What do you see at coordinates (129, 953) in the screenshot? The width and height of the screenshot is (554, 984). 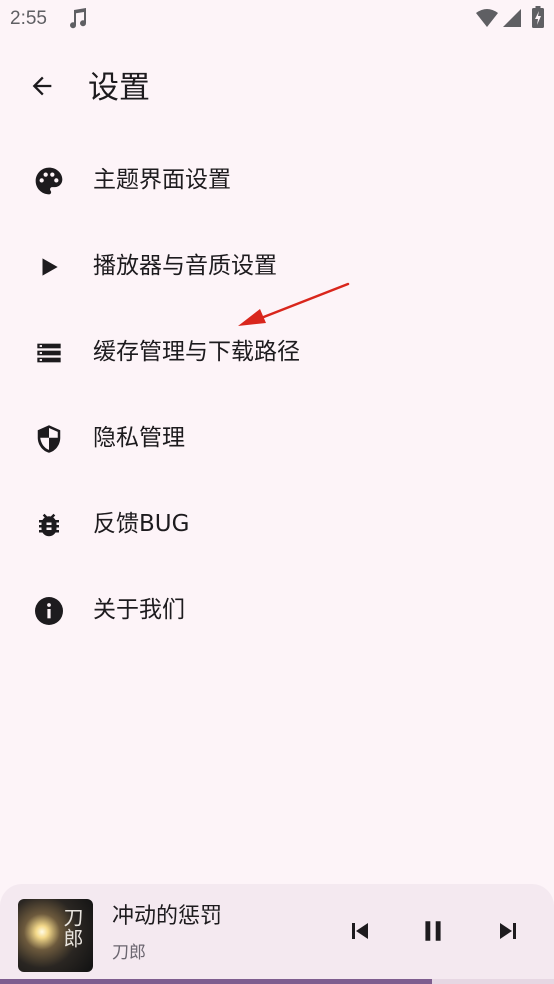 I see `song-artist: 刀郎` at bounding box center [129, 953].